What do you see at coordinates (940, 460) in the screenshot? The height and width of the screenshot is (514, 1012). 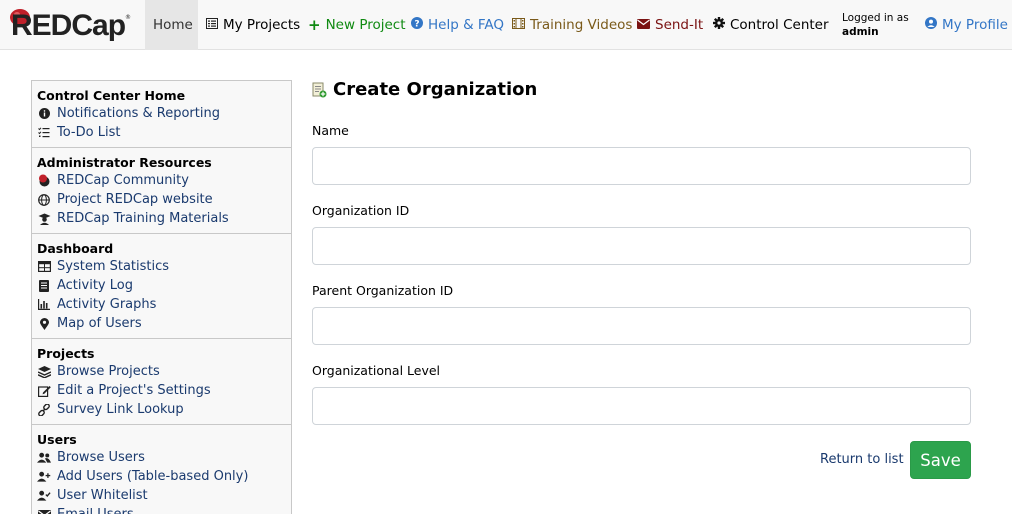 I see `save-button: Save` at bounding box center [940, 460].